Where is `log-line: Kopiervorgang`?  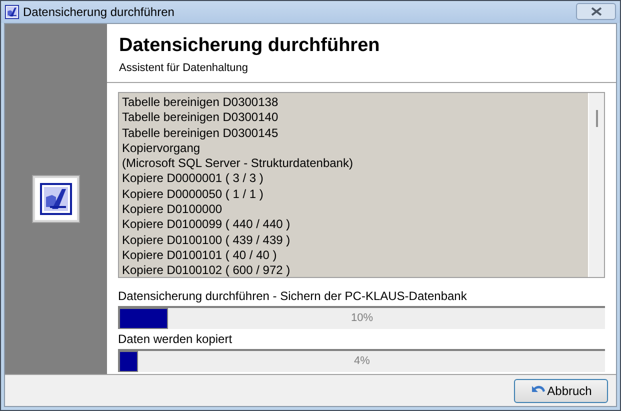 log-line: Kopiervorgang is located at coordinates (162, 148).